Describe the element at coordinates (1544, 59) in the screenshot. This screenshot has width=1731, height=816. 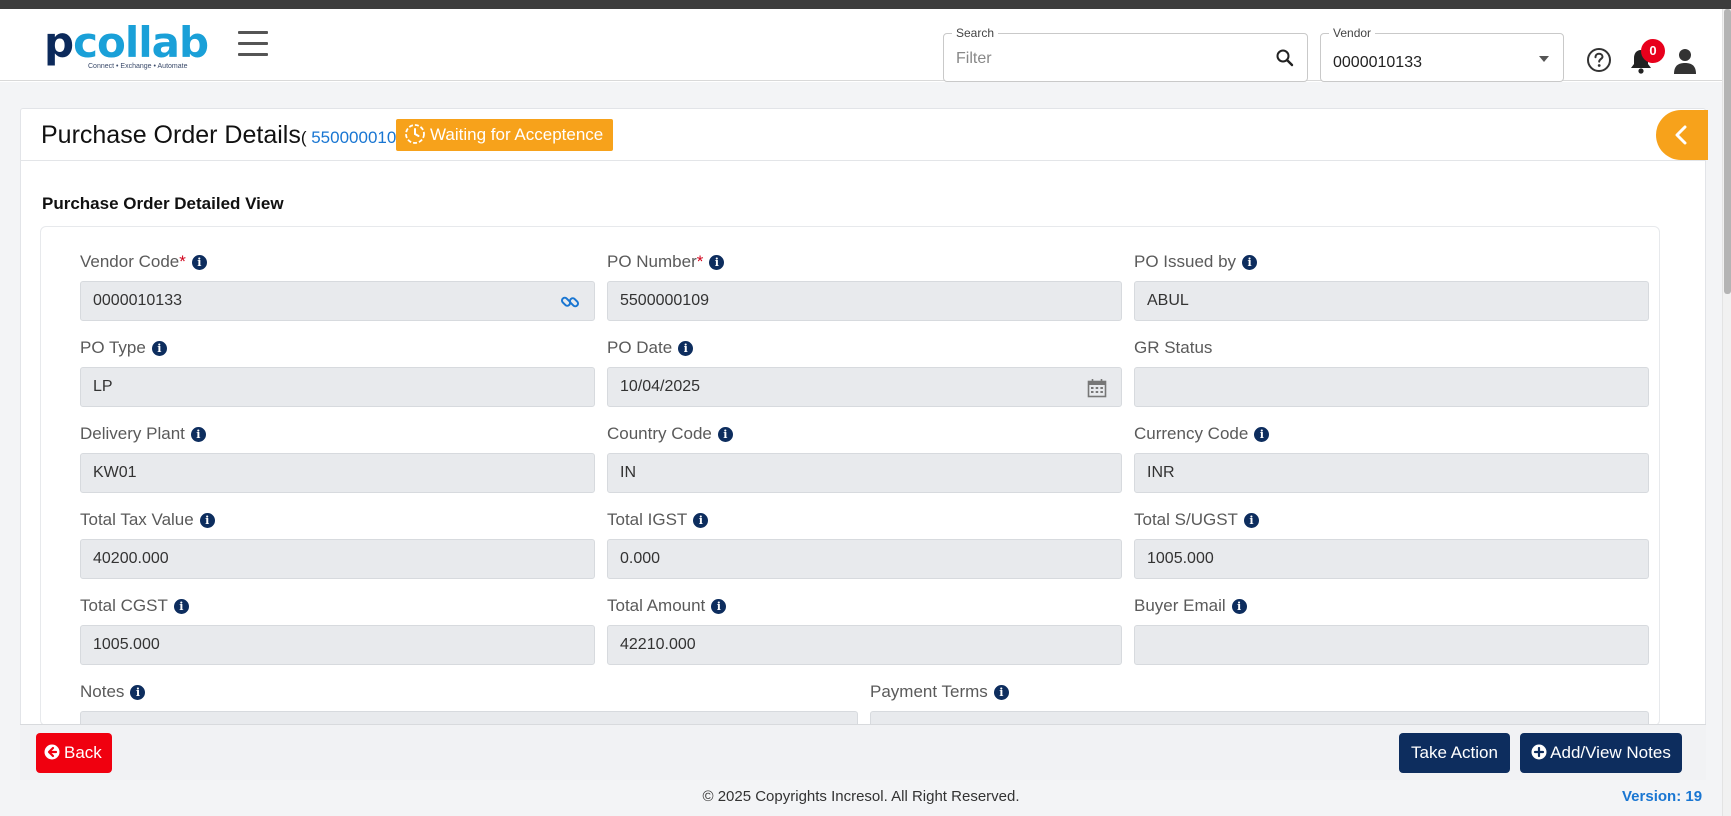
I see `chevron-down-icon` at that location.